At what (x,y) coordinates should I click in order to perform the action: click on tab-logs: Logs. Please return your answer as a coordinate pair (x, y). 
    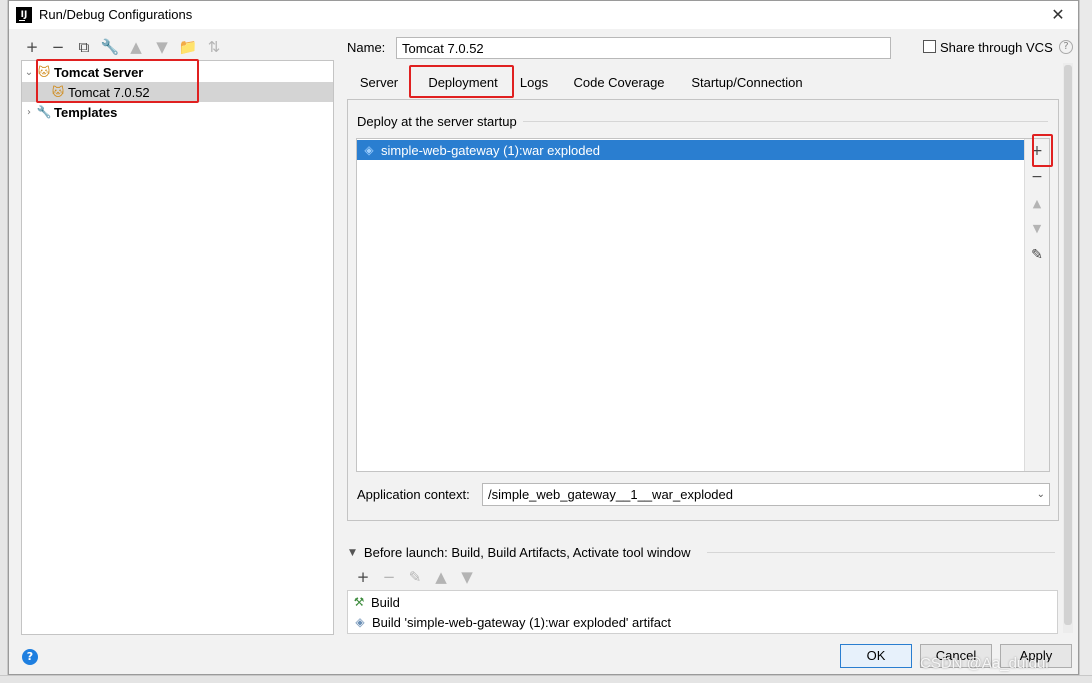
    Looking at the image, I should click on (534, 83).